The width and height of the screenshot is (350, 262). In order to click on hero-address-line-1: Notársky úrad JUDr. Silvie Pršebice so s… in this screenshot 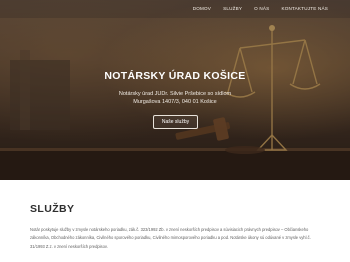, I will do `click(175, 94)`.